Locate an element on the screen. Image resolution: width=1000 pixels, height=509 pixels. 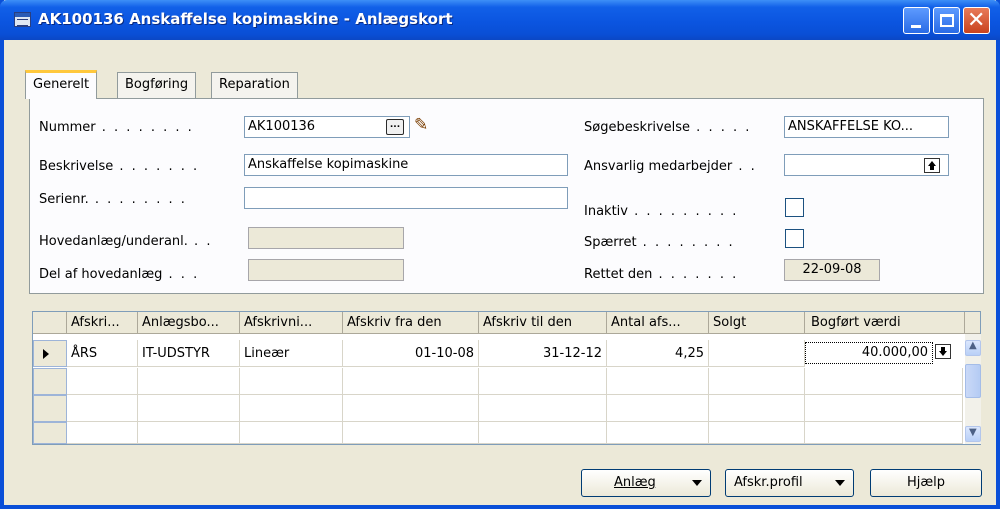
tab-reparation: Reparation is located at coordinates (254, 85).